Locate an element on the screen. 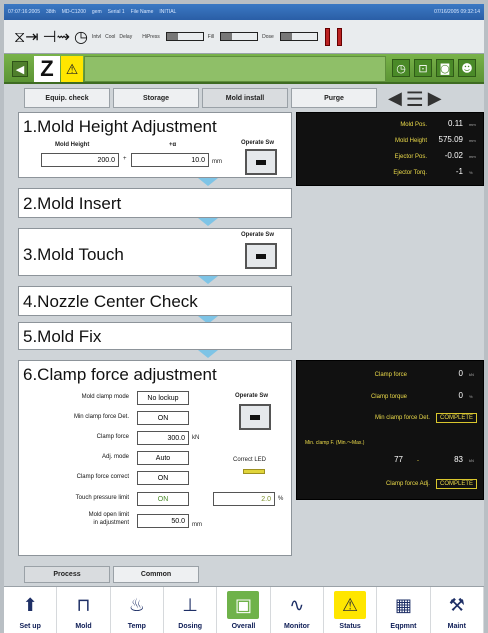 This screenshot has height=633, width=488. min-clamp-det-status: COMPLETE is located at coordinates (456, 418).